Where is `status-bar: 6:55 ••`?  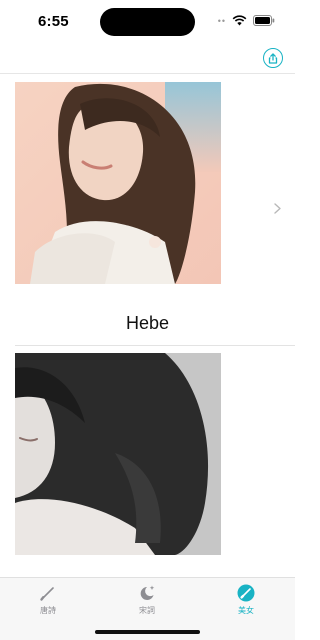
status-bar: 6:55 •• is located at coordinates (147, 22).